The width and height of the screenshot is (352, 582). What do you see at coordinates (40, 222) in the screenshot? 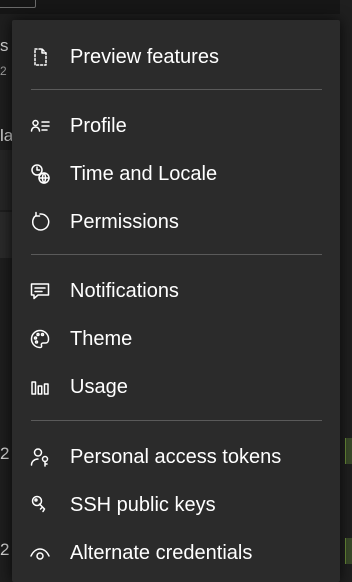
I see `refresh-circle-icon` at bounding box center [40, 222].